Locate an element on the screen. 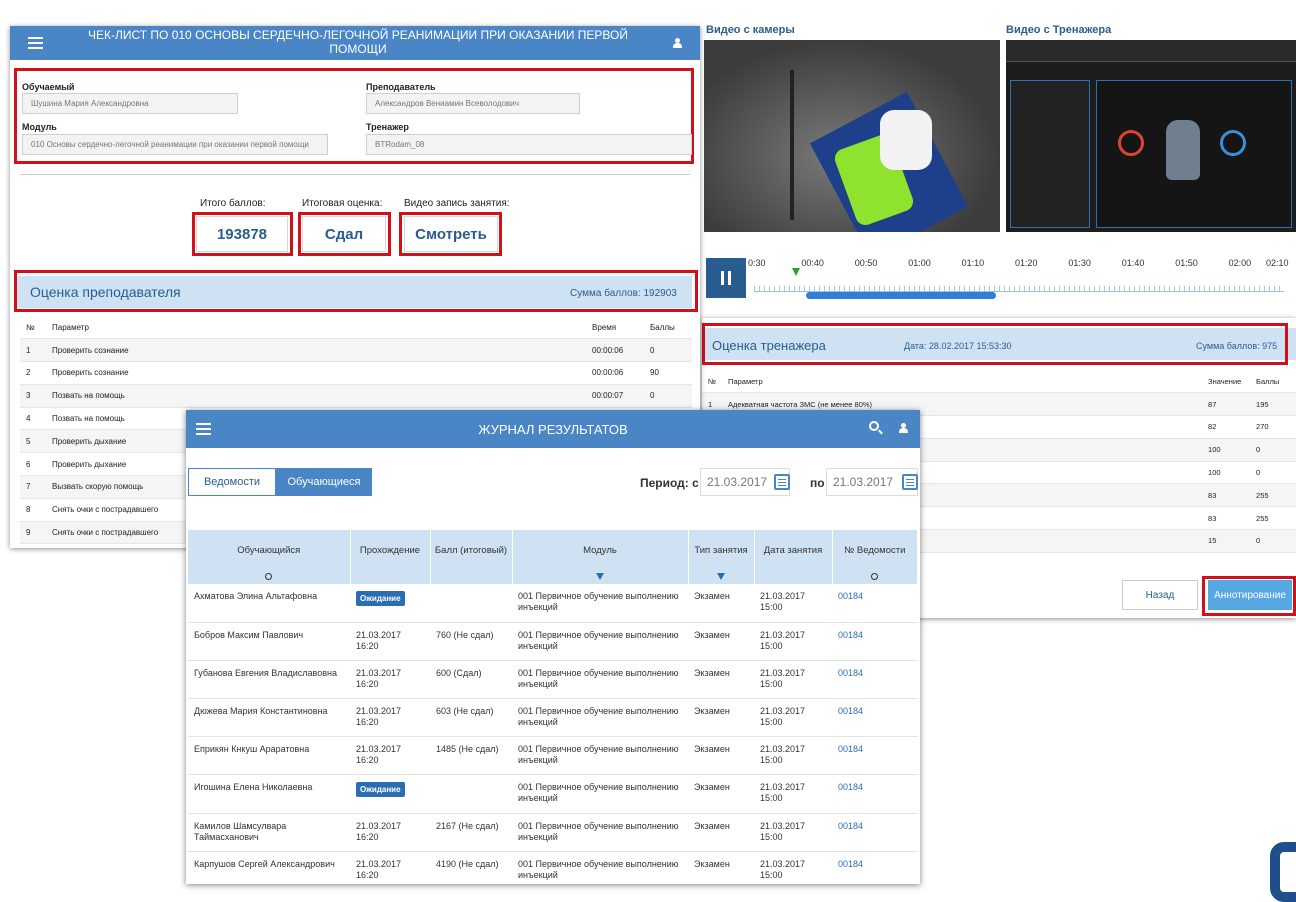  trainer-video is located at coordinates (1151, 136).